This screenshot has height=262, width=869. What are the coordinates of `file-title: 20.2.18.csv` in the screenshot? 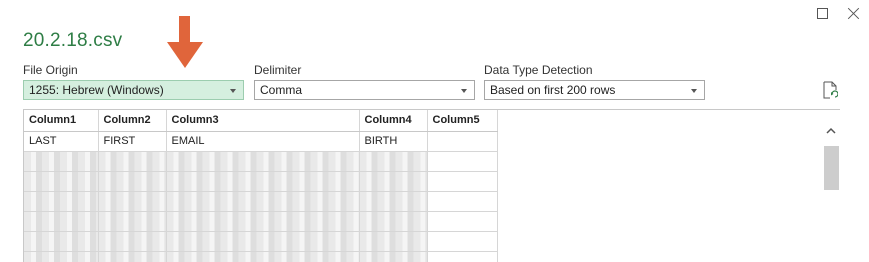 It's located at (73, 40).